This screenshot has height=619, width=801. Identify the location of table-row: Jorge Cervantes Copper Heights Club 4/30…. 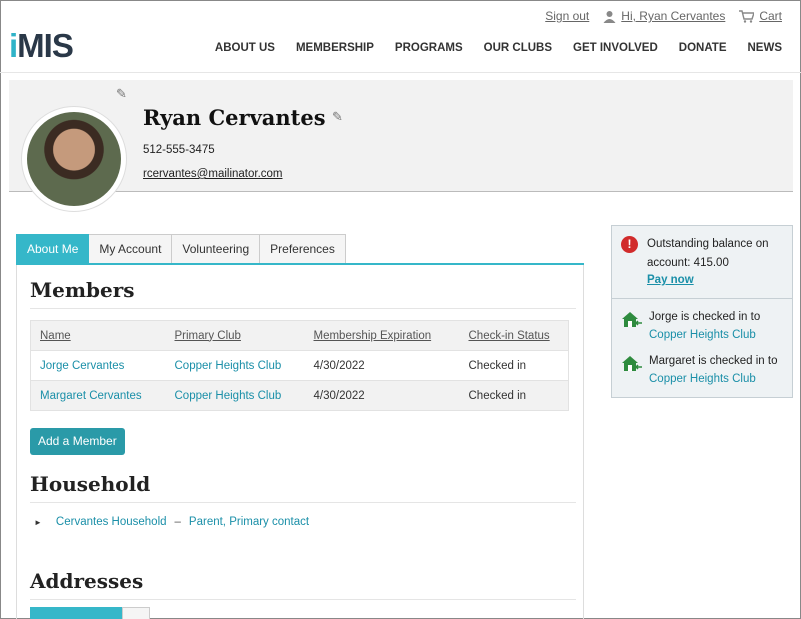
(299, 366).